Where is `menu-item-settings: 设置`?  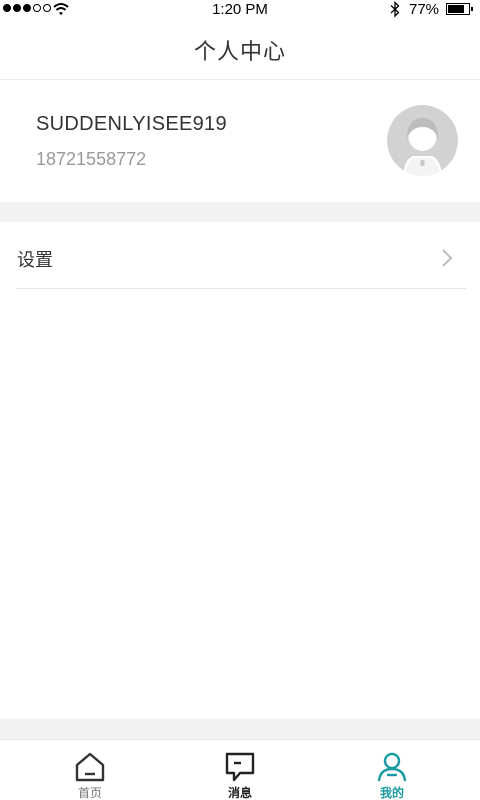 menu-item-settings: 设置 is located at coordinates (240, 255).